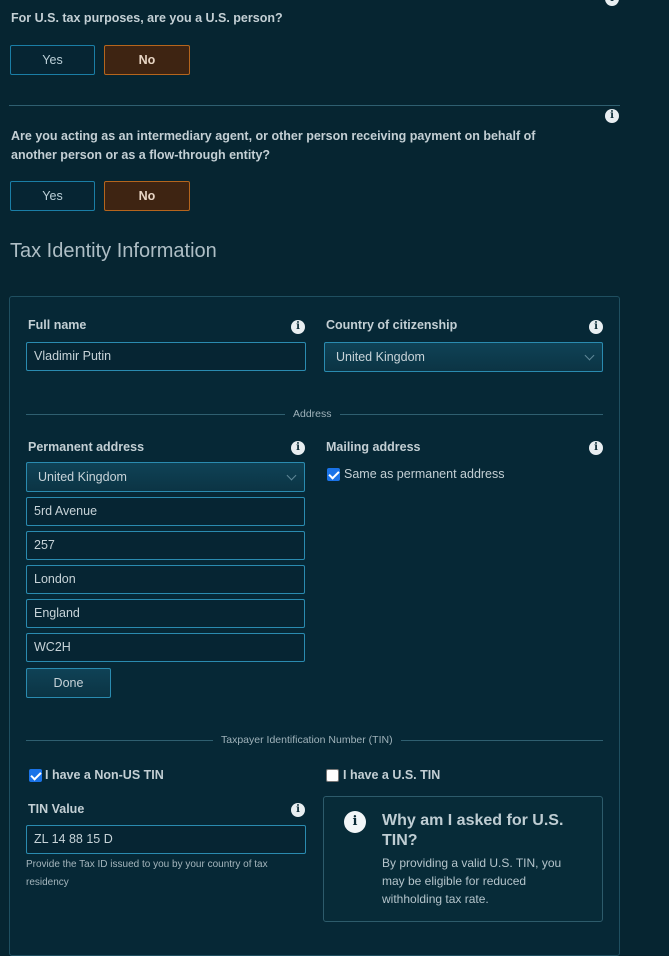  I want to click on us-person-yes-button: Yes, so click(52, 60).